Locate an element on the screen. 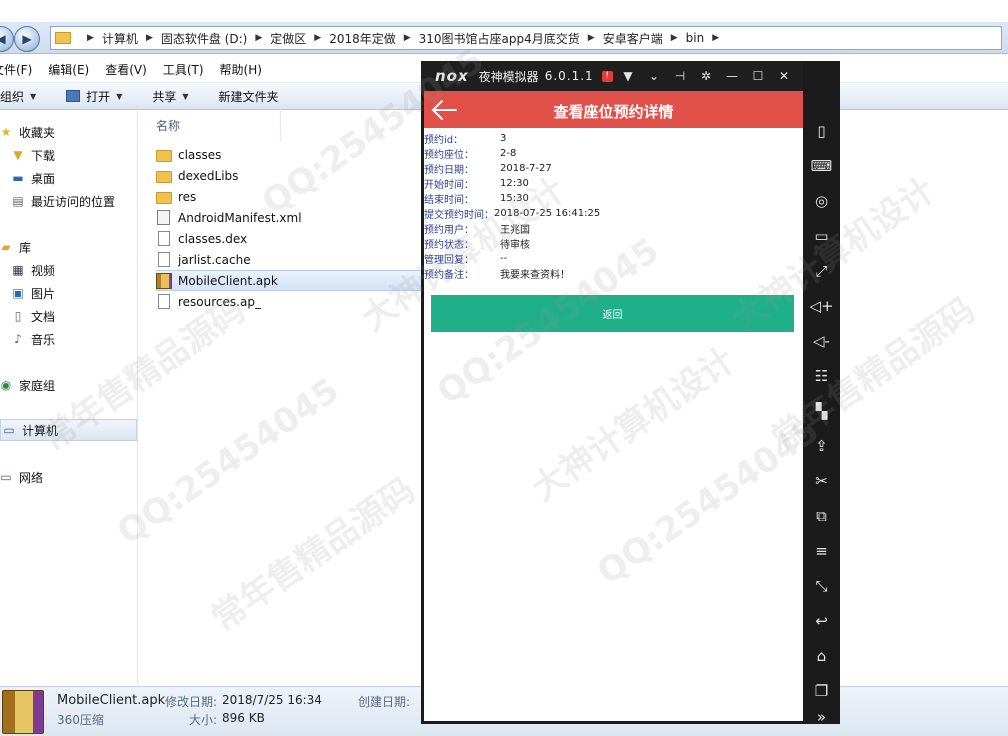  nav-pictures: ▣ 图片 is located at coordinates (32, 293).